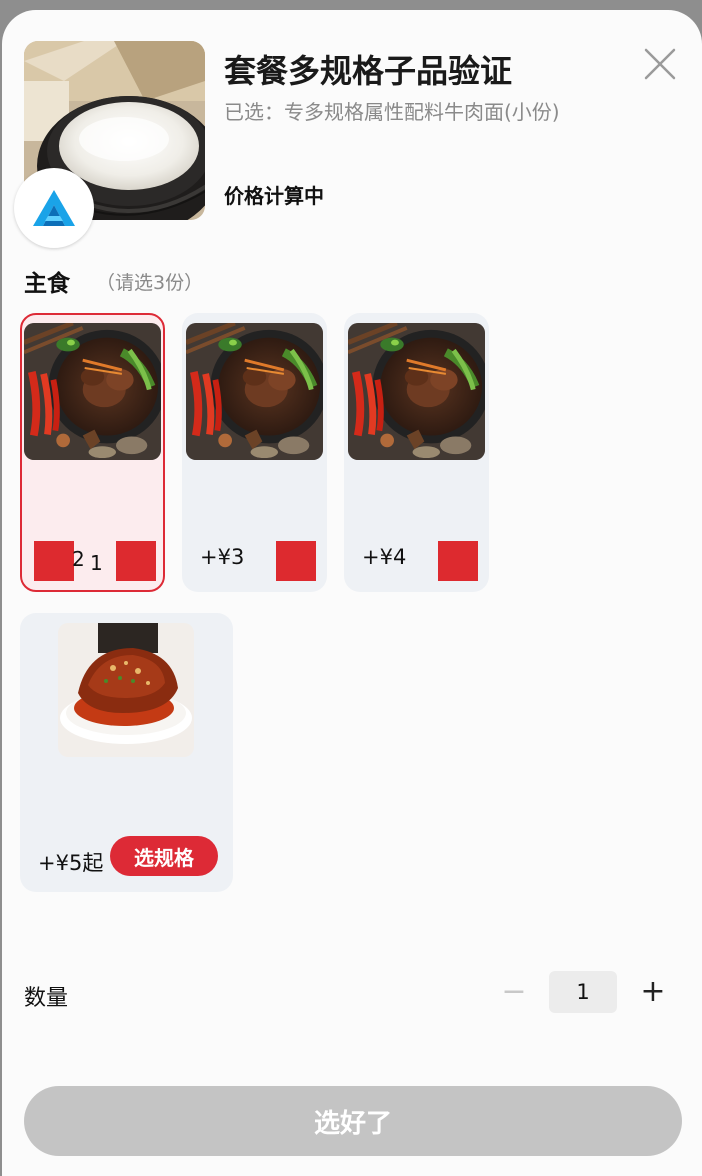  Describe the element at coordinates (136, 561) in the screenshot. I see `increase-button` at that location.